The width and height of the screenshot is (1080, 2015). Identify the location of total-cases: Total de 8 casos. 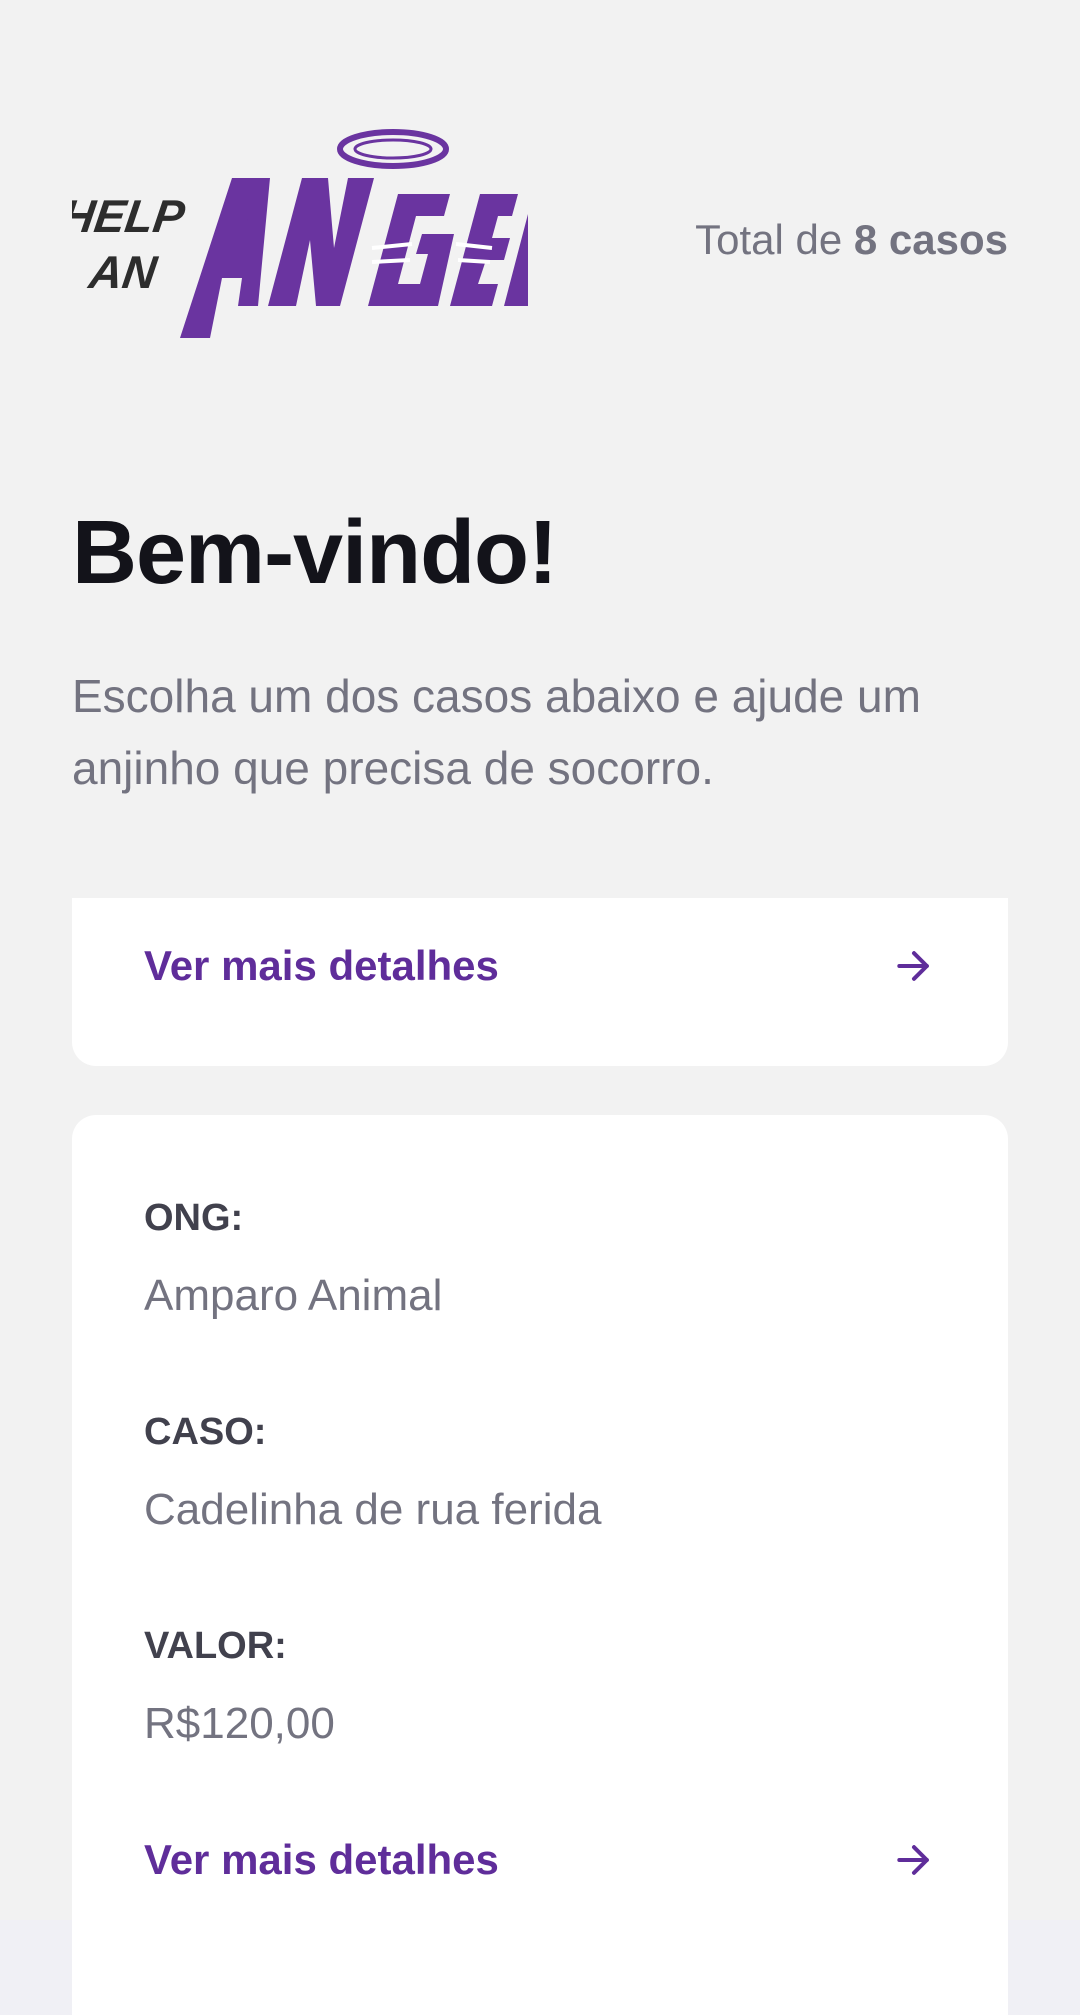
(851, 240).